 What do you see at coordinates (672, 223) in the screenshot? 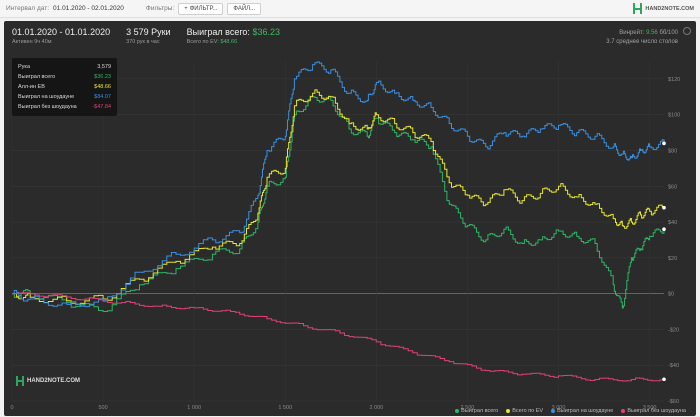
I see `y-tick-label: $40` at bounding box center [672, 223].